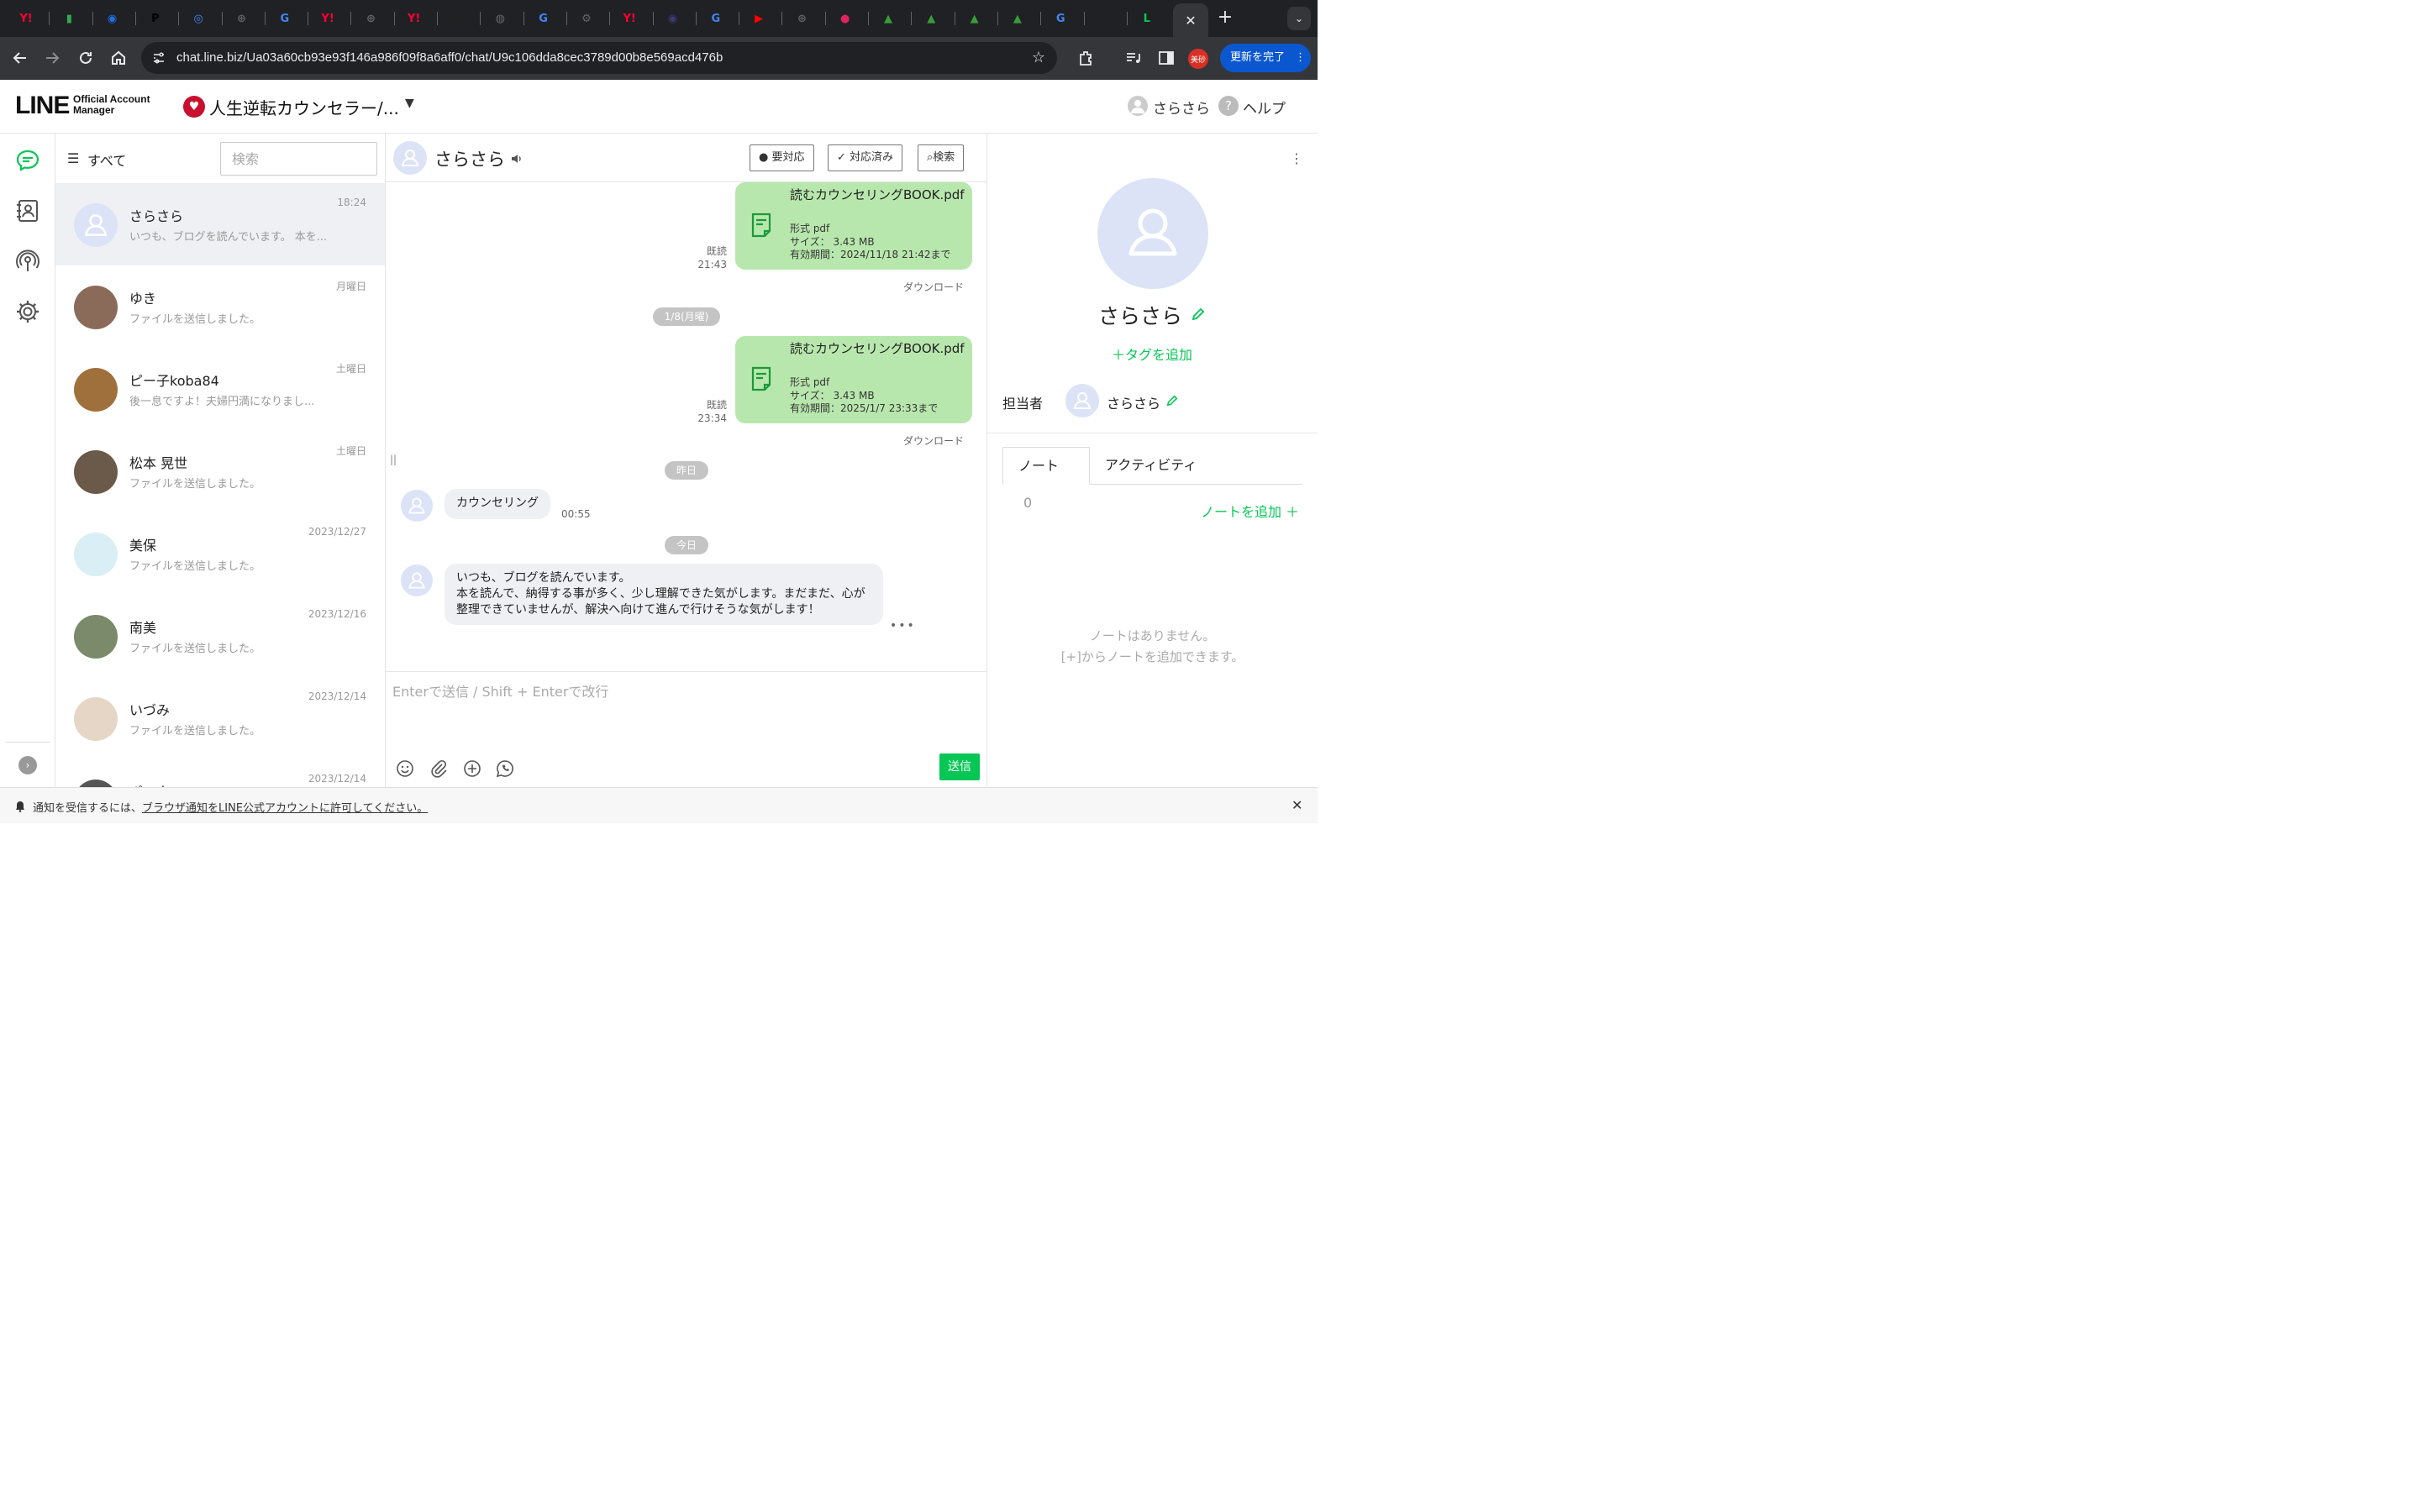 The width and height of the screenshot is (2420, 1512). Describe the element at coordinates (220, 306) in the screenshot. I see `chat-list-item: ゆき ファイルを送信しました。 月曜日` at that location.